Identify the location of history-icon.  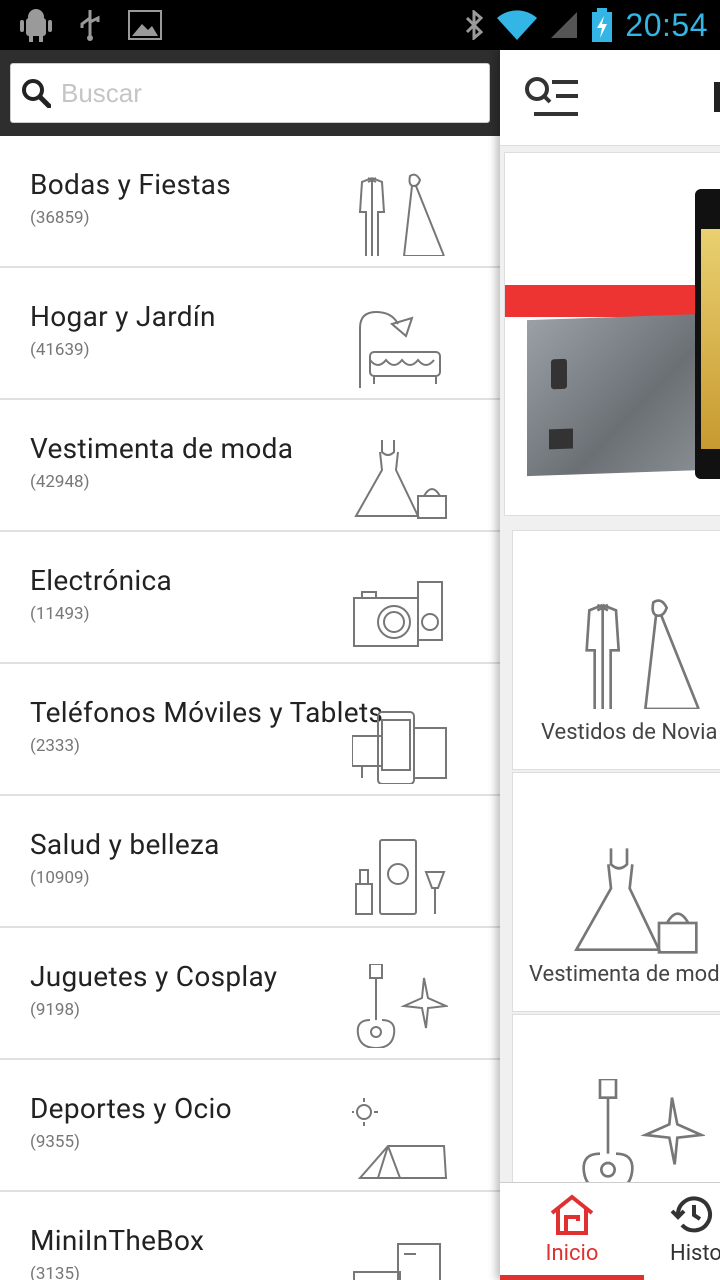
(691, 1214).